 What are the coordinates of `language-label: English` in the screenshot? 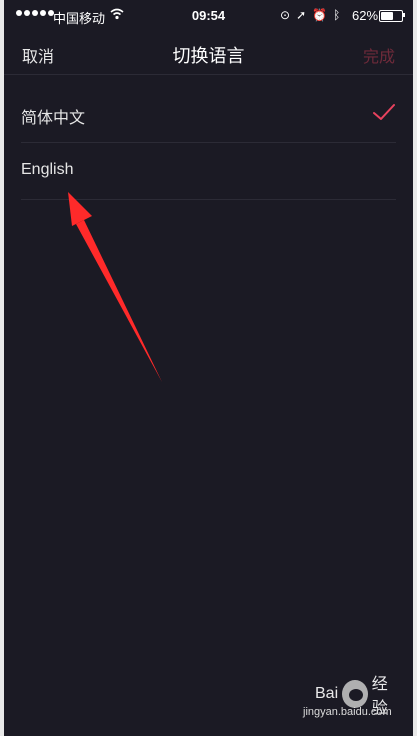 It's located at (47, 169).